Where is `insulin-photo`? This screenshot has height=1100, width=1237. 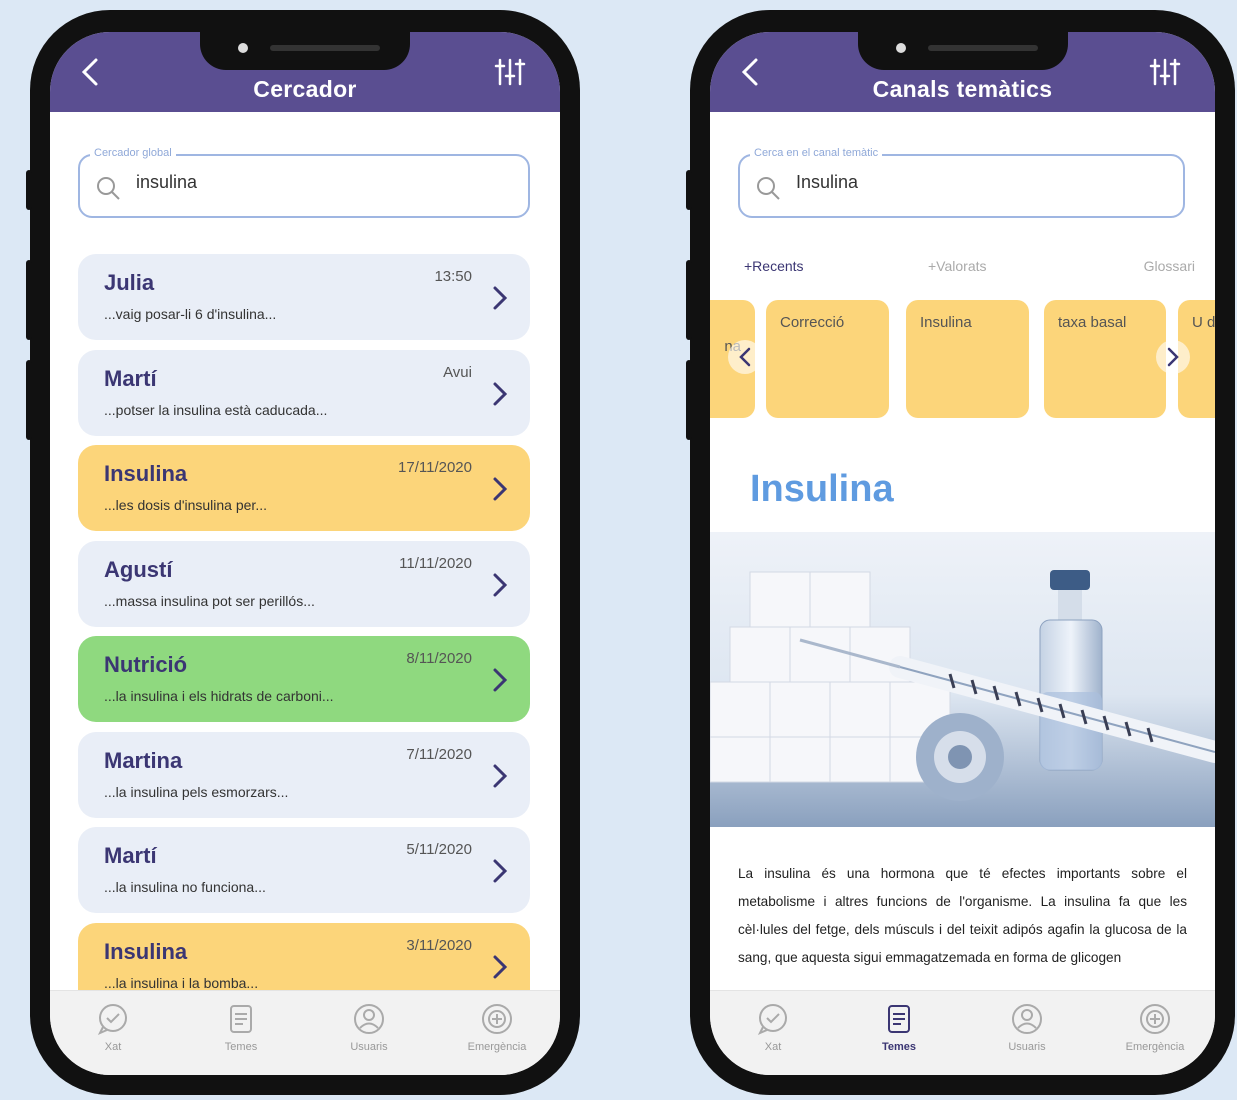 insulin-photo is located at coordinates (962, 679).